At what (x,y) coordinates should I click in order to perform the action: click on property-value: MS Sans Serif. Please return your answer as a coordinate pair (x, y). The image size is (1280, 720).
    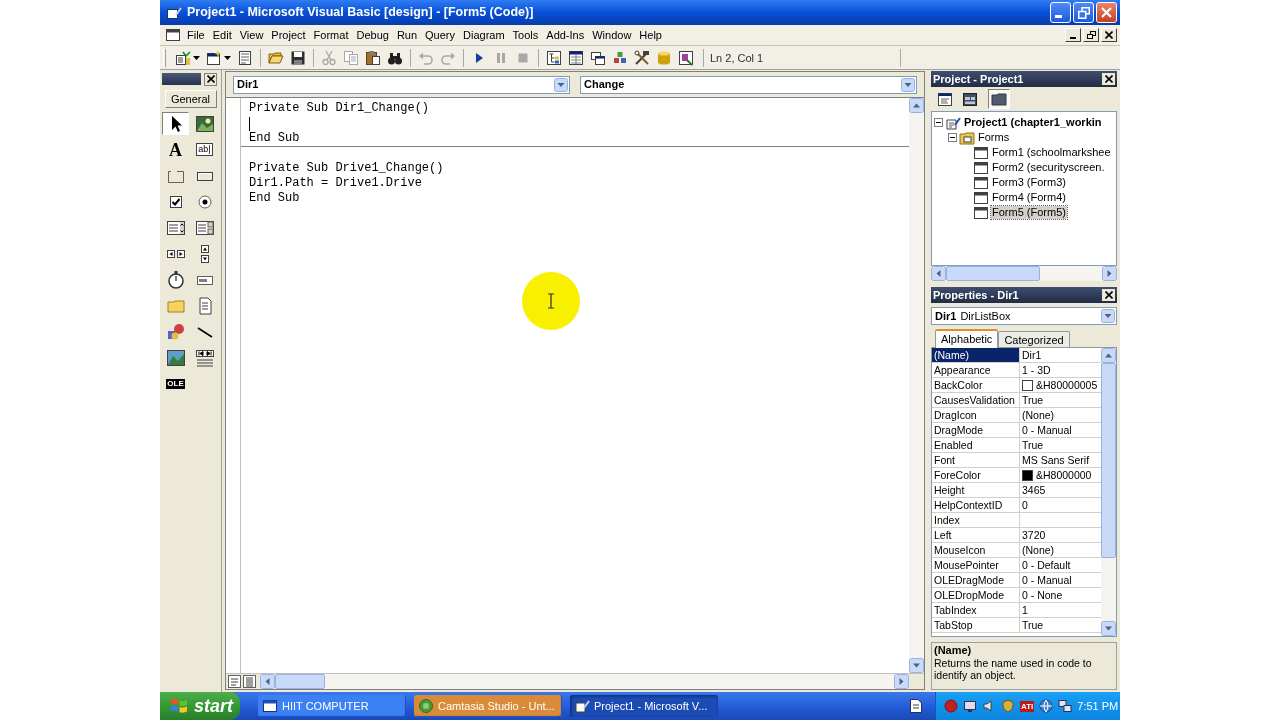
    Looking at the image, I should click on (1056, 460).